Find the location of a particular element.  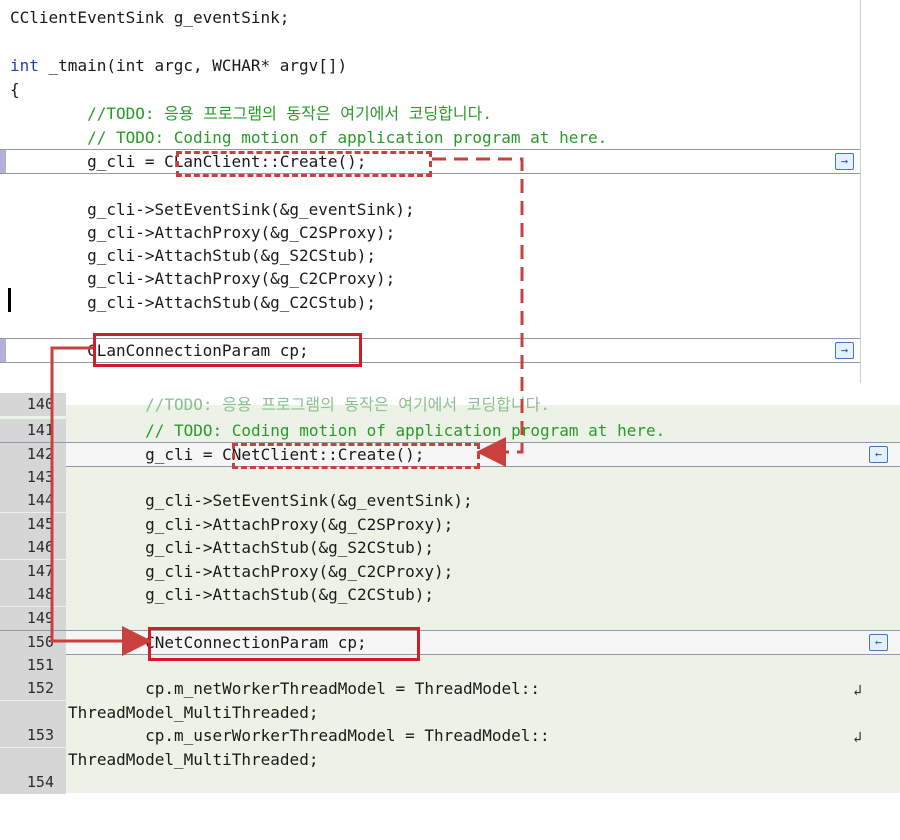

code-line: 149 is located at coordinates (450, 618).